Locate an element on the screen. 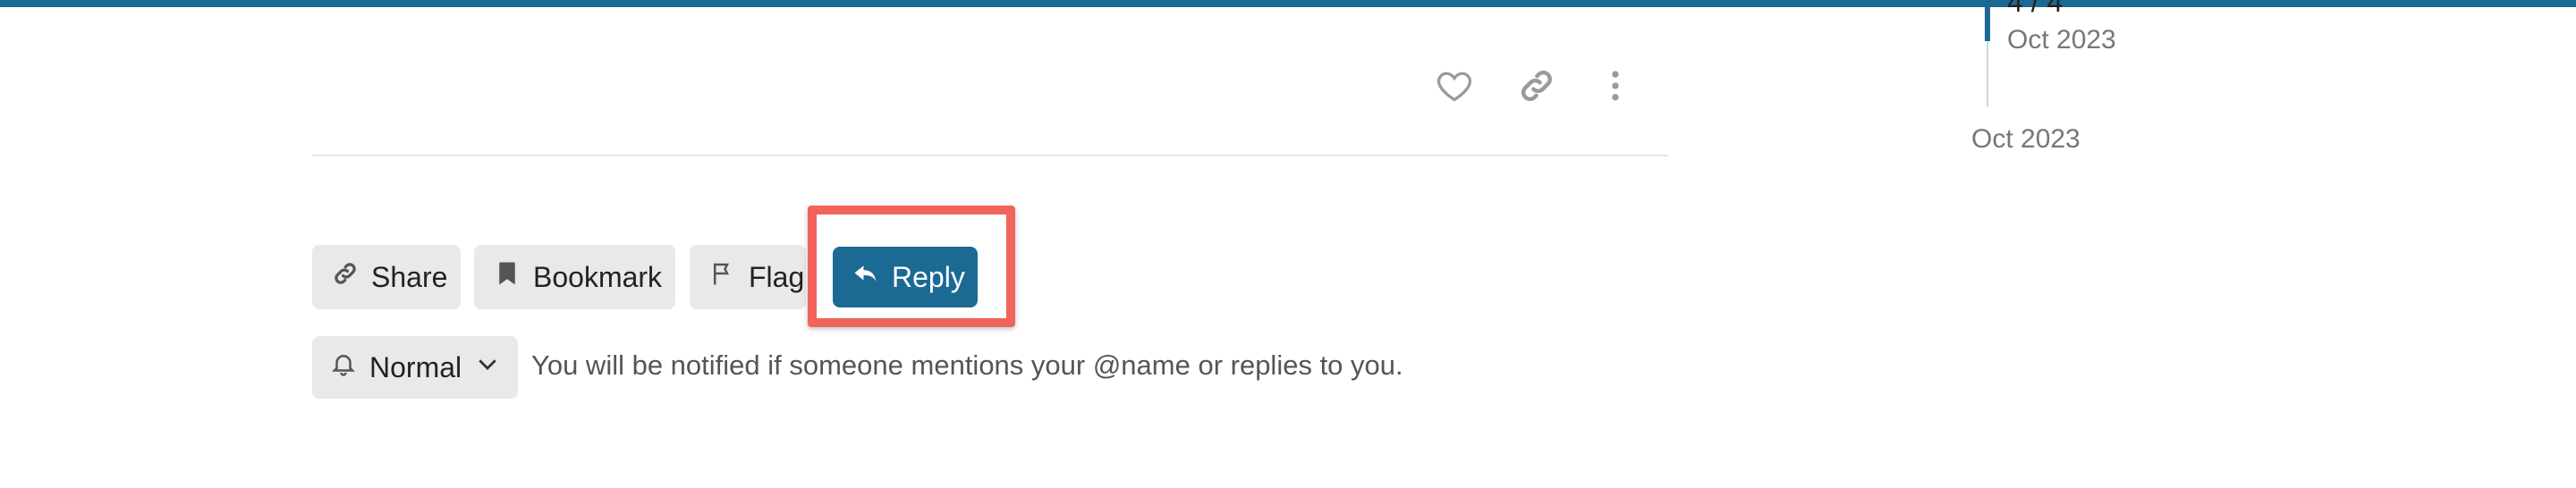 Image resolution: width=2576 pixels, height=488 pixels. flag-label: Flag is located at coordinates (777, 277).